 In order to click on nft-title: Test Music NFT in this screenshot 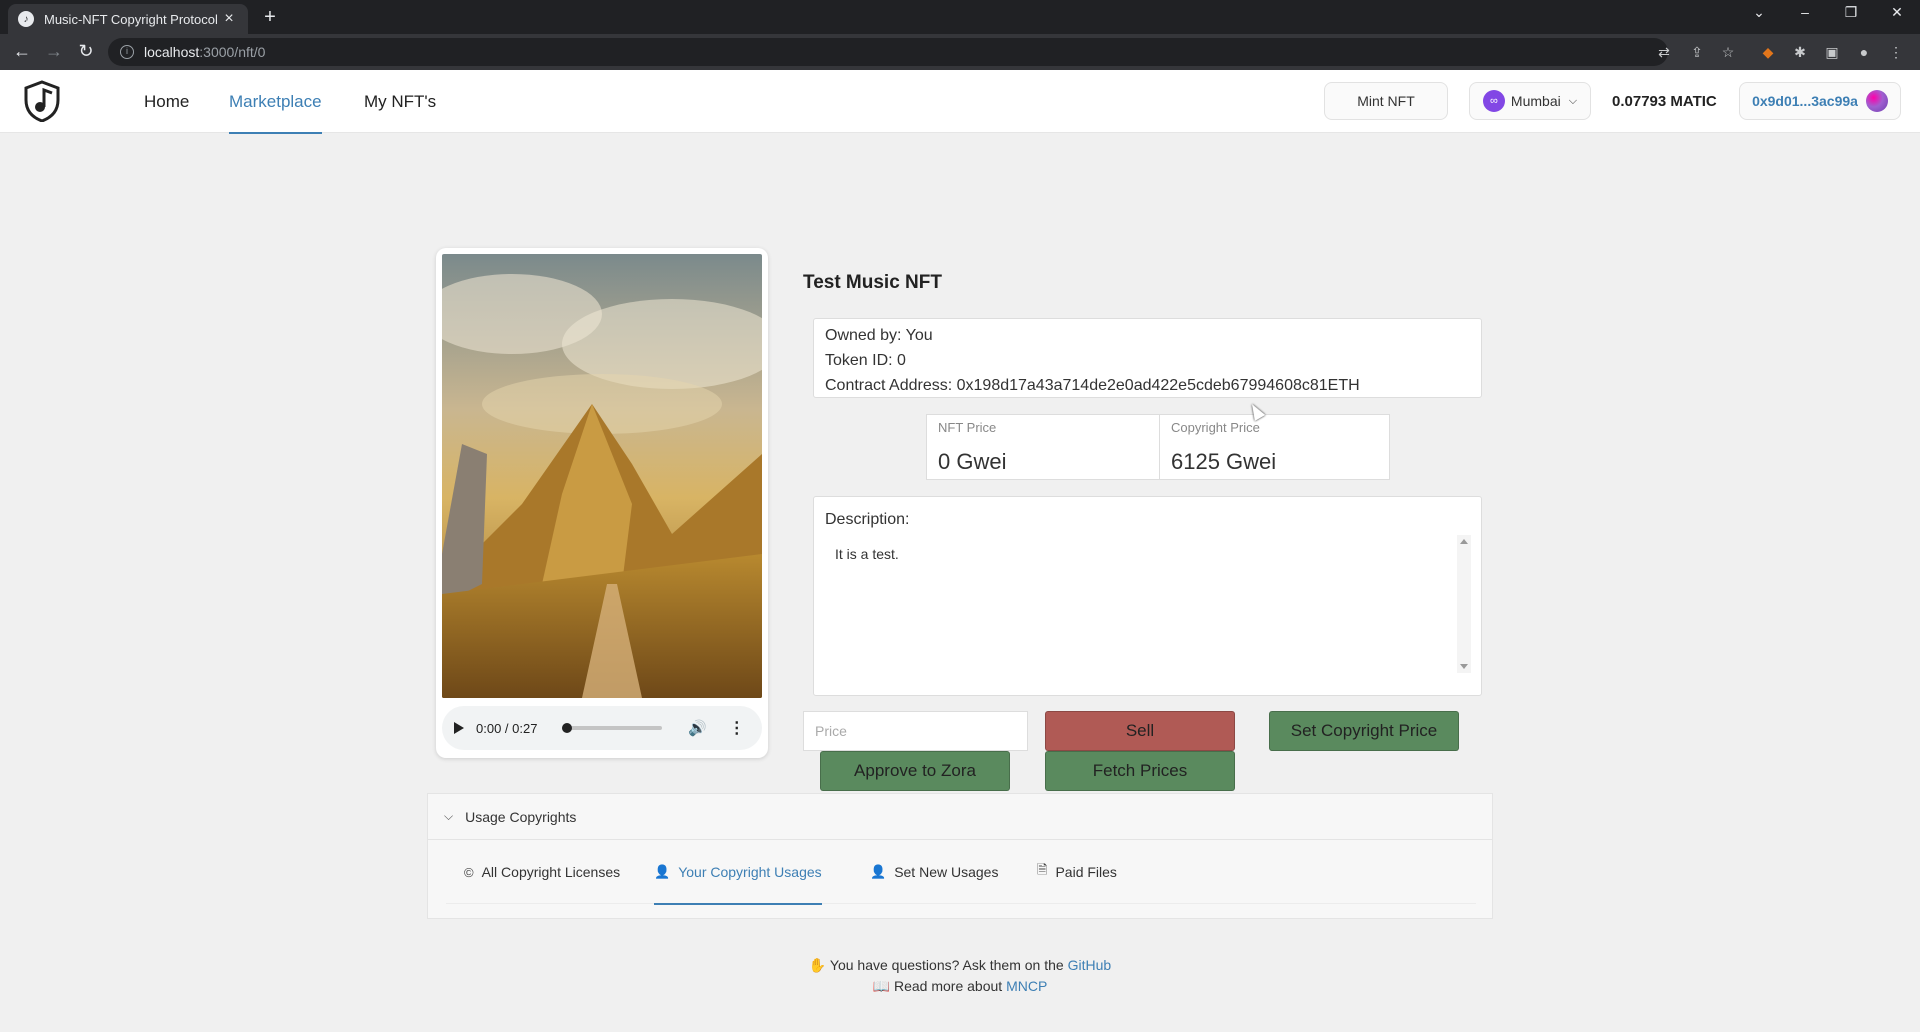, I will do `click(872, 282)`.